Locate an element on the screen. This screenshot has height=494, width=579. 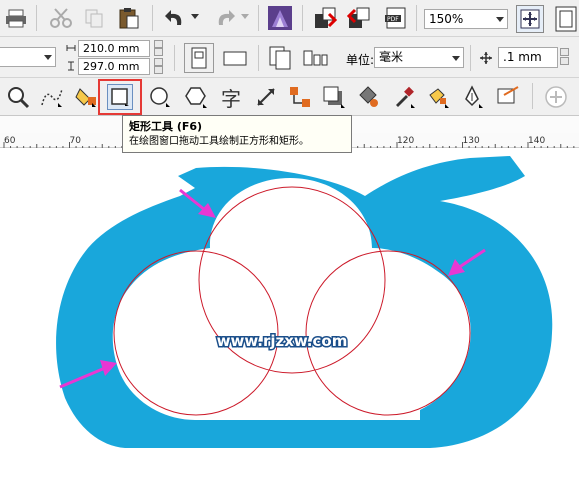
property-bar: 210.0 mm 297.0 mm 单位: 毫米 .1 mm is located at coordinates (289, 57).